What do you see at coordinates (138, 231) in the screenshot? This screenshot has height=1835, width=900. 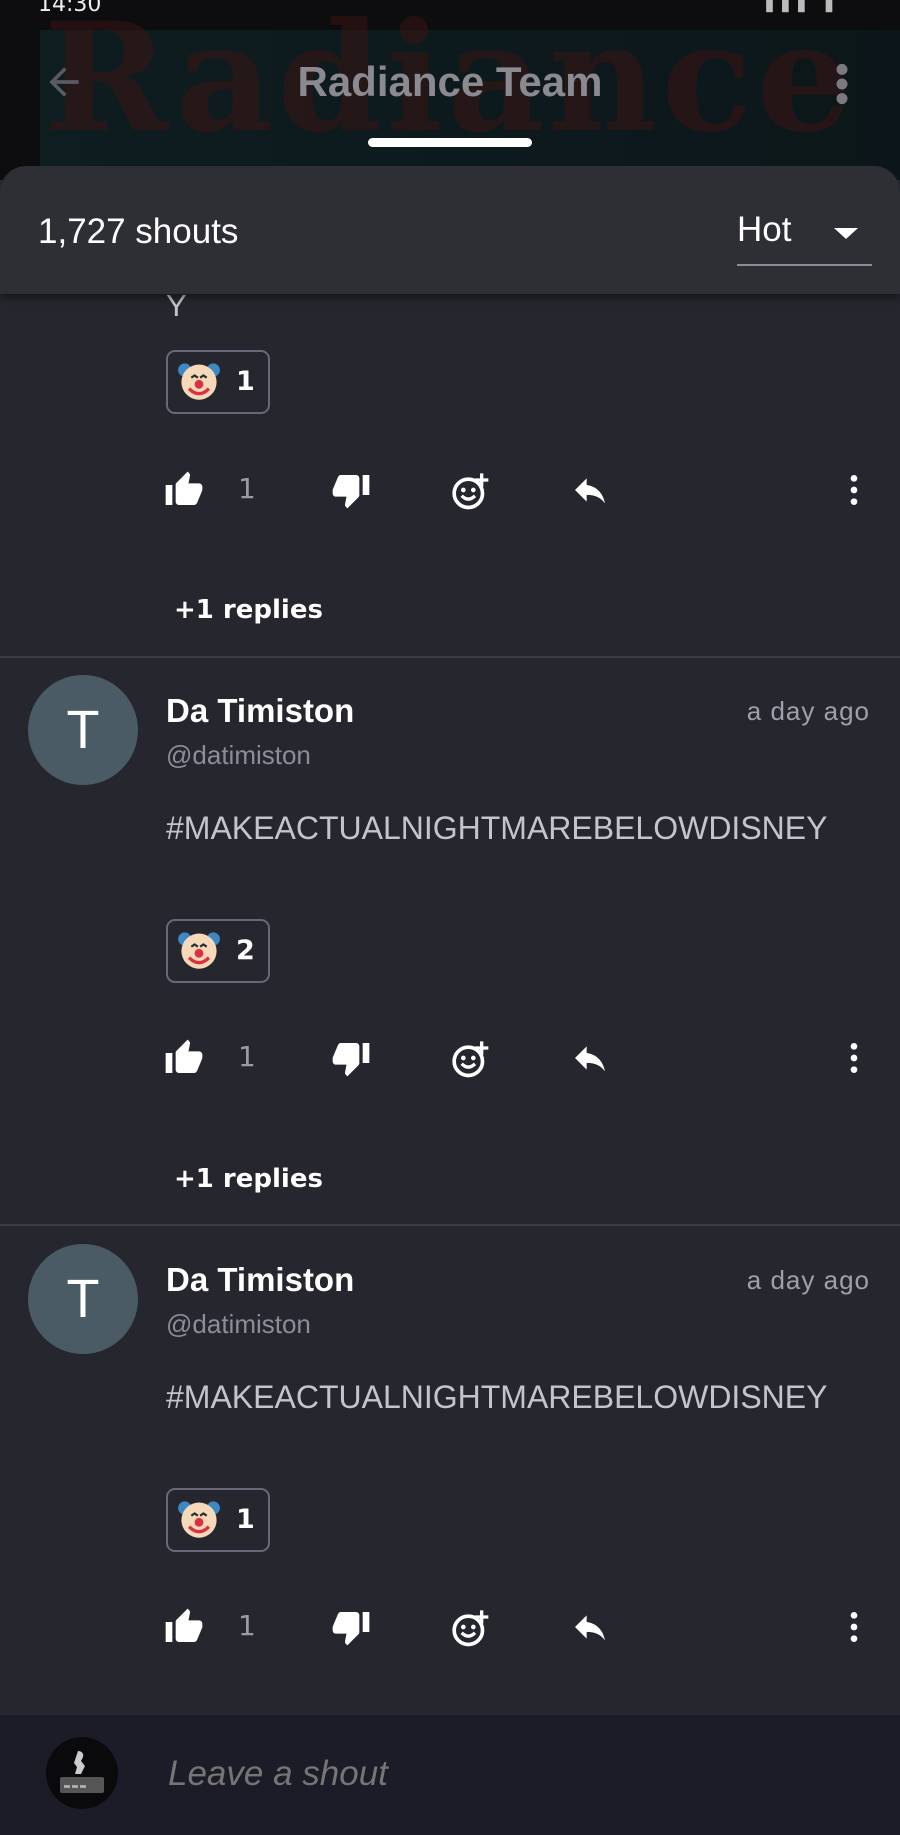 I see `shout-count: 1,727 shouts` at bounding box center [138, 231].